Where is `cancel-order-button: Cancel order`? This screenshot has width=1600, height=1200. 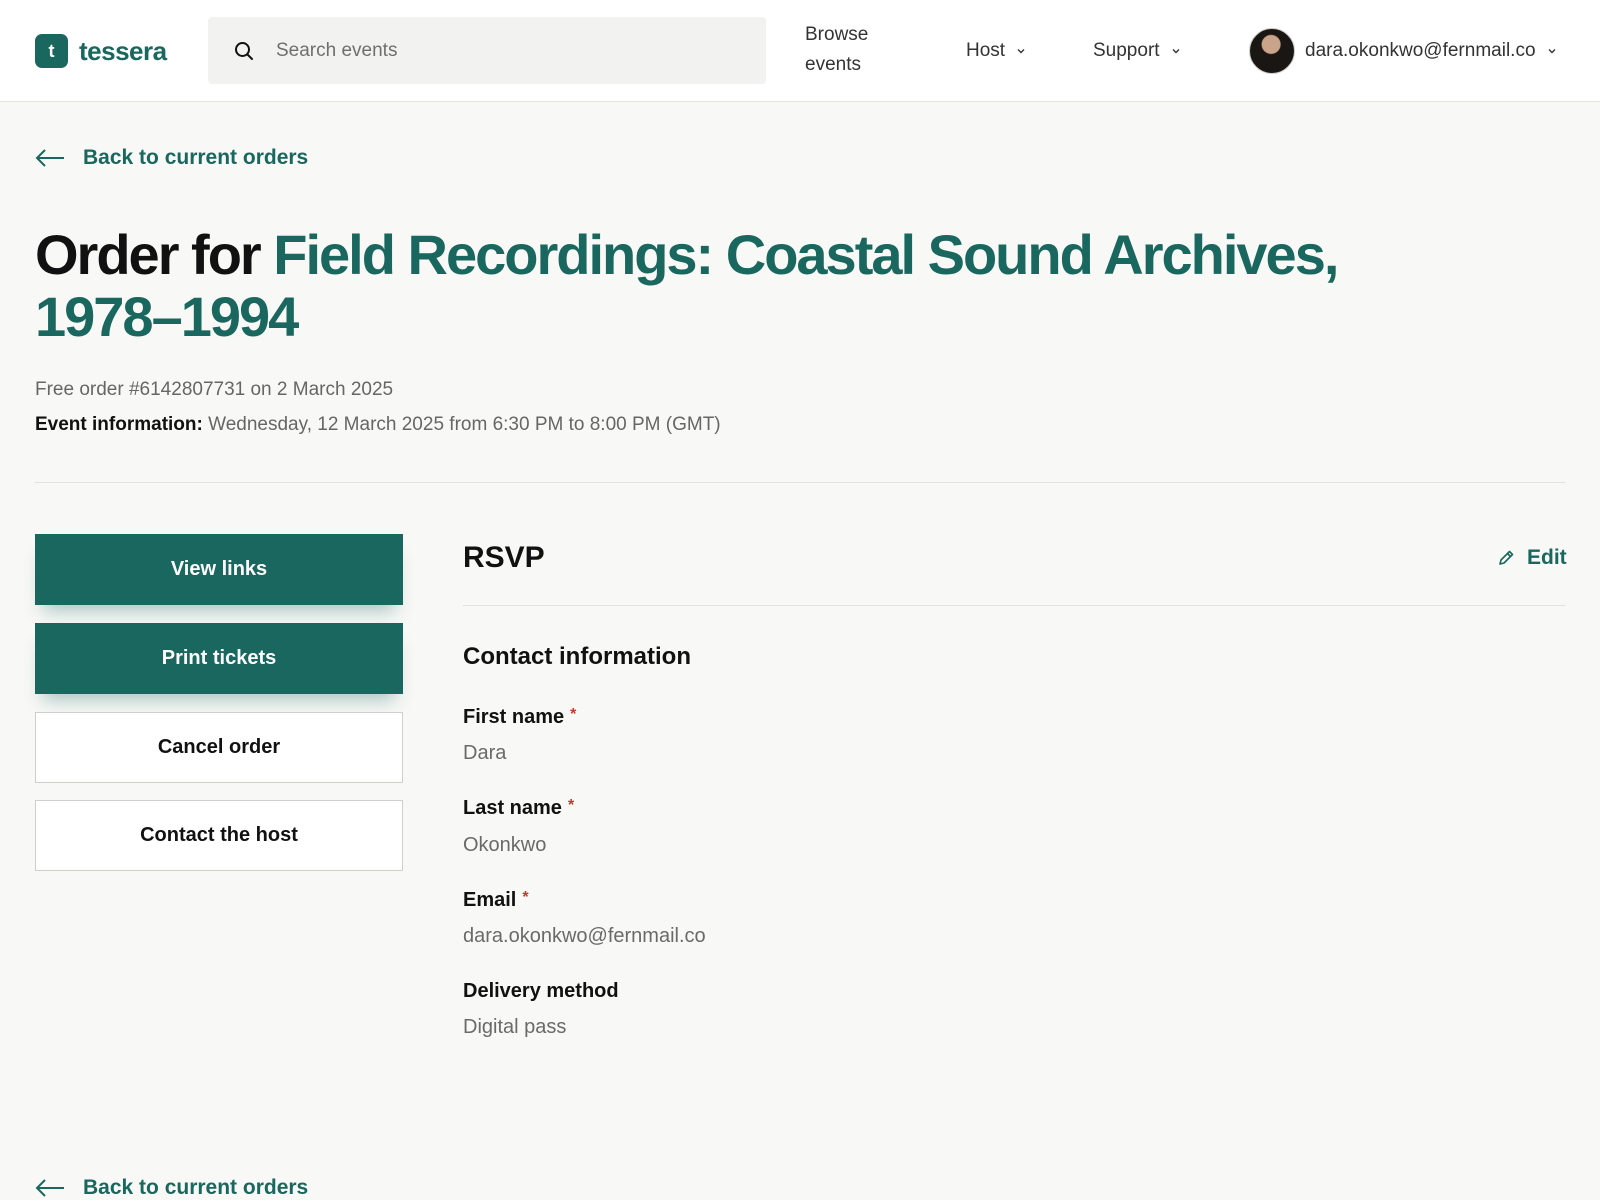
cancel-order-button: Cancel order is located at coordinates (219, 747).